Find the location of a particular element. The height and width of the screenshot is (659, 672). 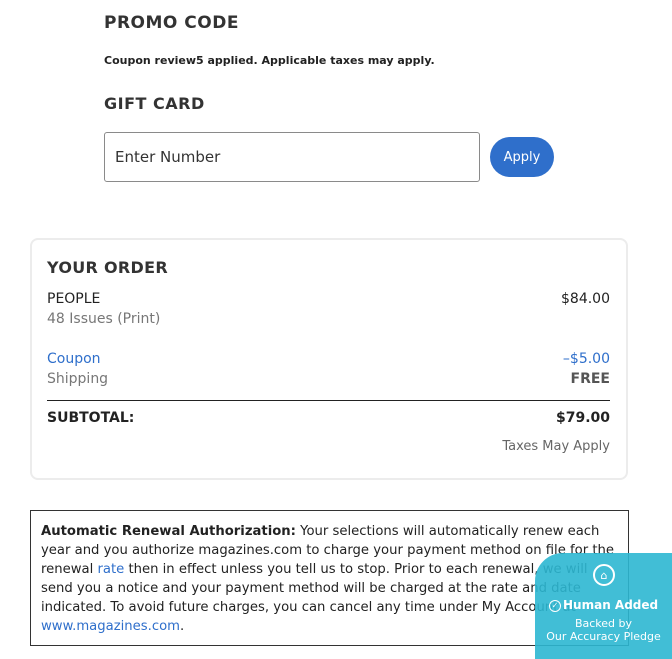

subtotal-label: SUBTOTAL: is located at coordinates (91, 418).